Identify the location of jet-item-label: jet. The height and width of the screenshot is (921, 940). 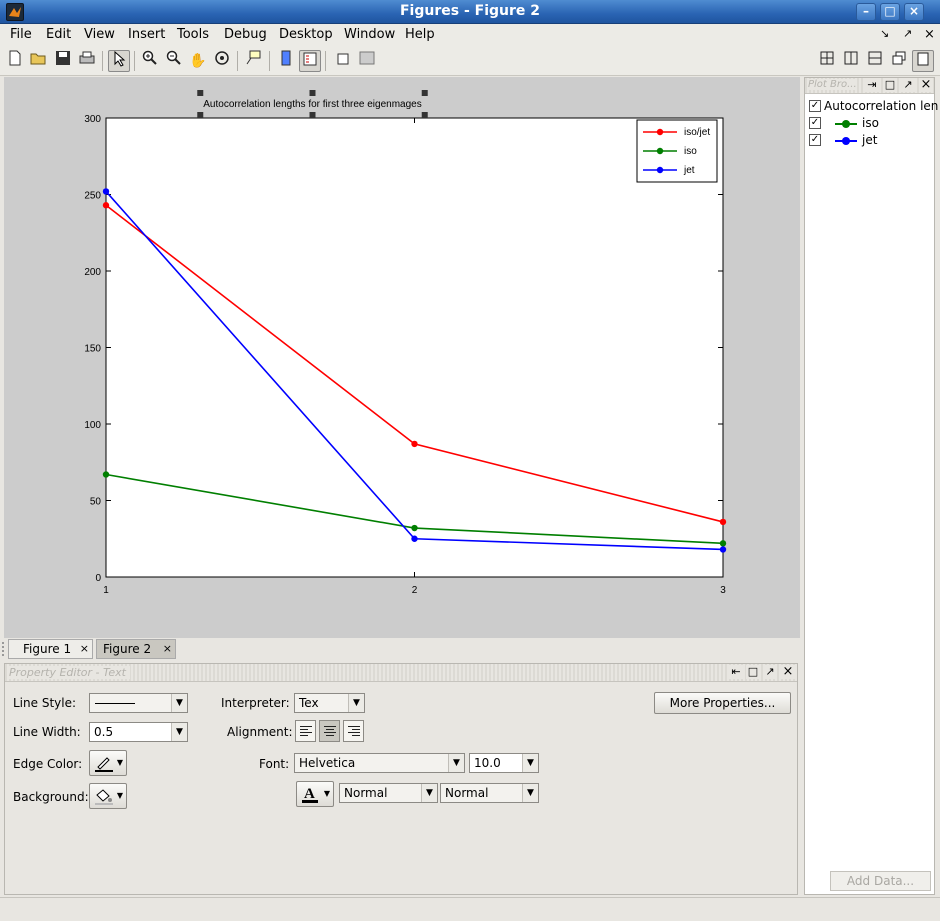
(870, 140).